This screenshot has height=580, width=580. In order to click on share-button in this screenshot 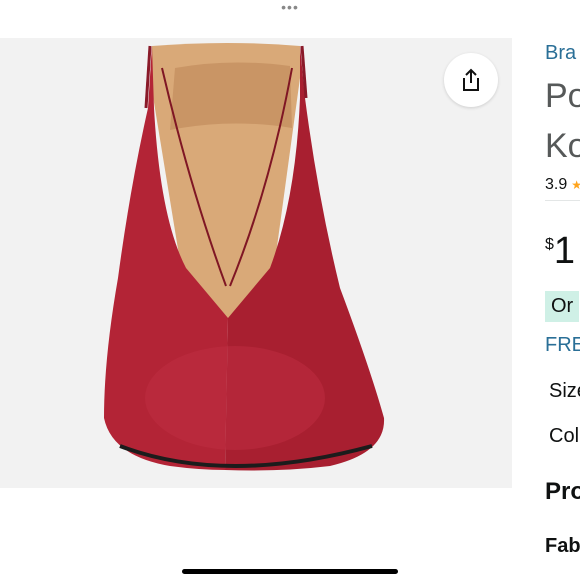, I will do `click(471, 80)`.